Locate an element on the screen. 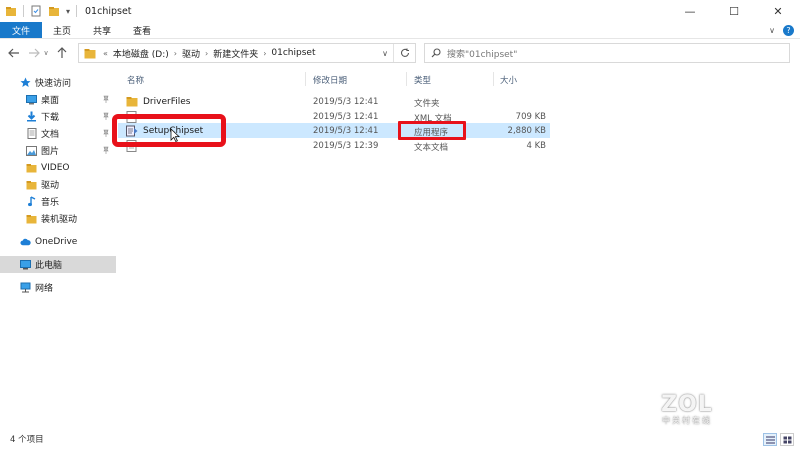  network-icon is located at coordinates (25, 287).